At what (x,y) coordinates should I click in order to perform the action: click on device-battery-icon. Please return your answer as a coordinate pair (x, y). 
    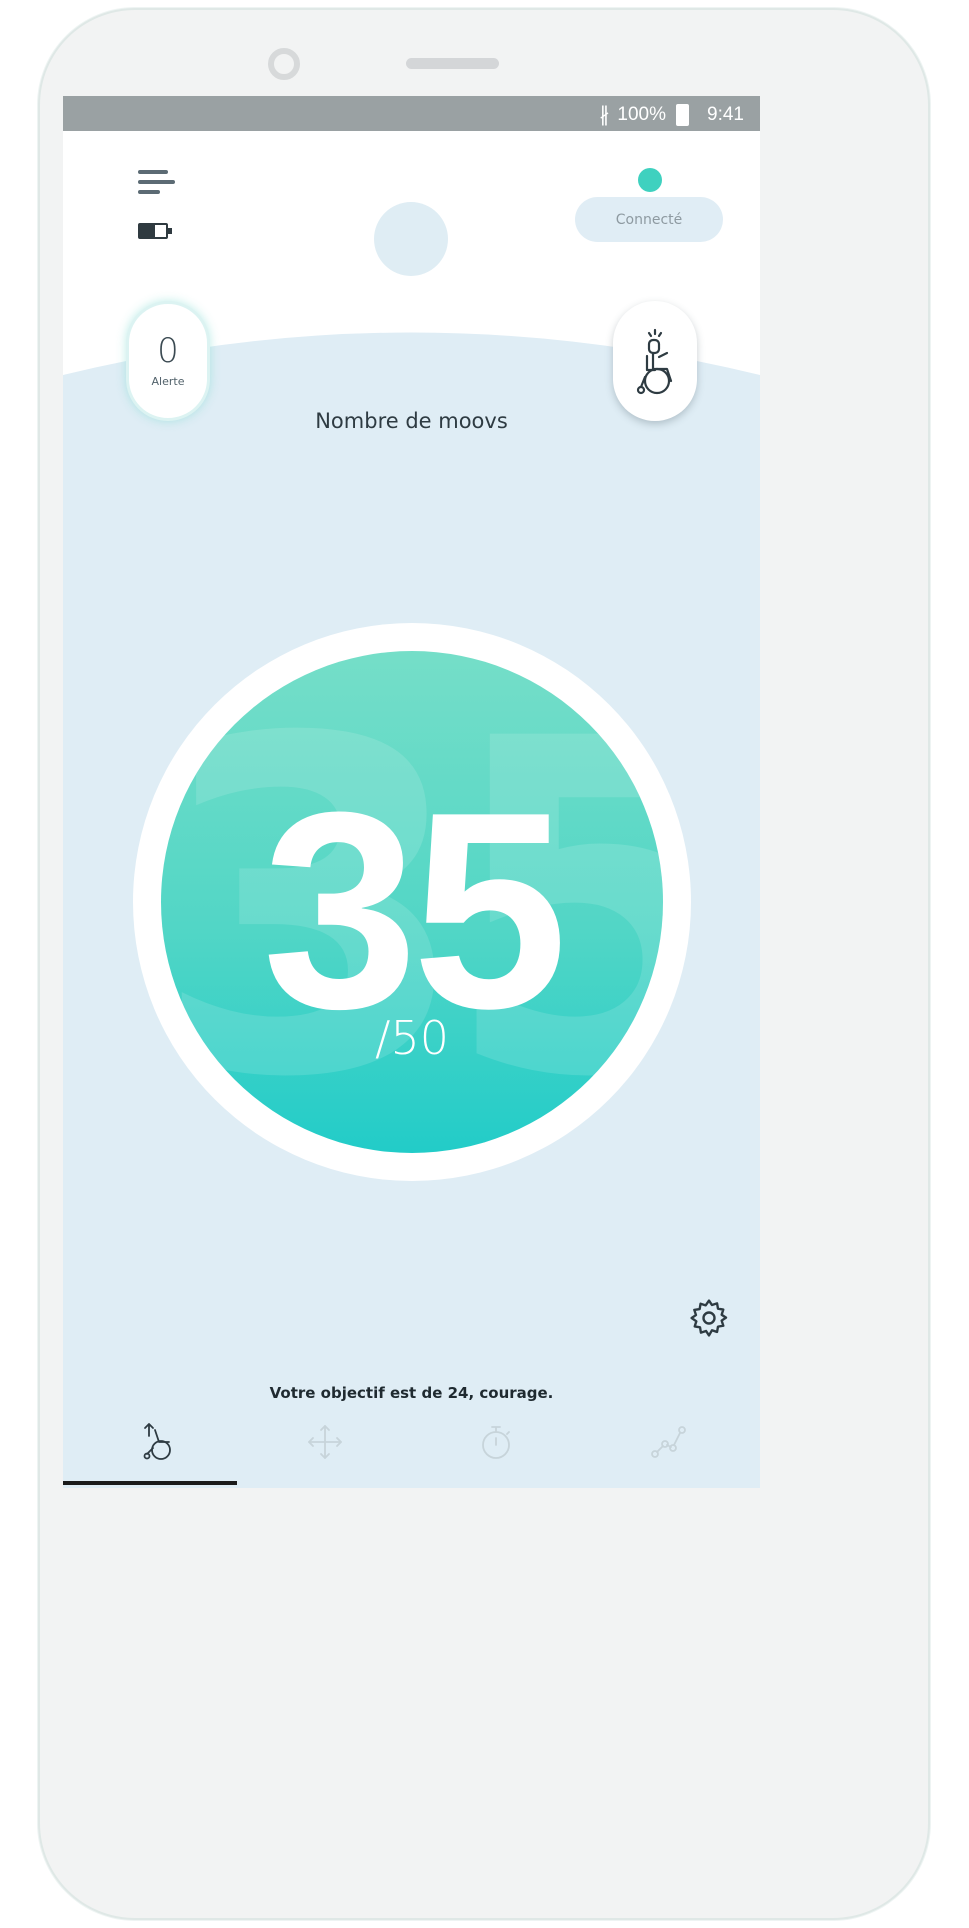
    Looking at the image, I should click on (155, 231).